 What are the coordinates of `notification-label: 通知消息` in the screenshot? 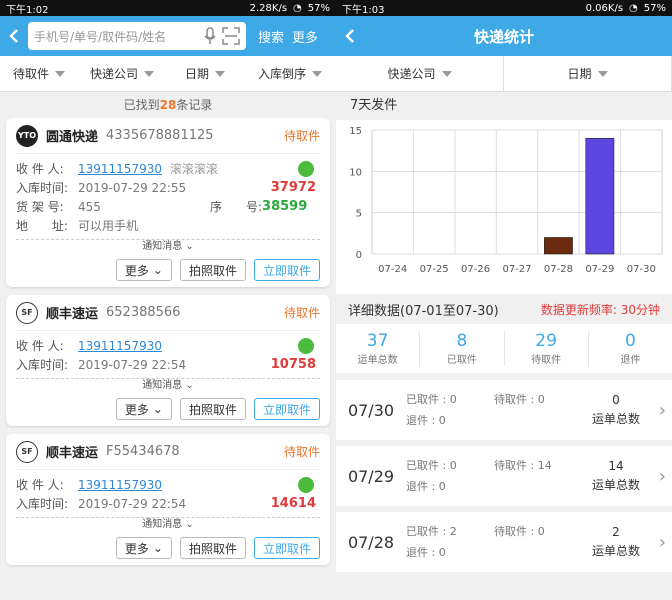 It's located at (162, 246).